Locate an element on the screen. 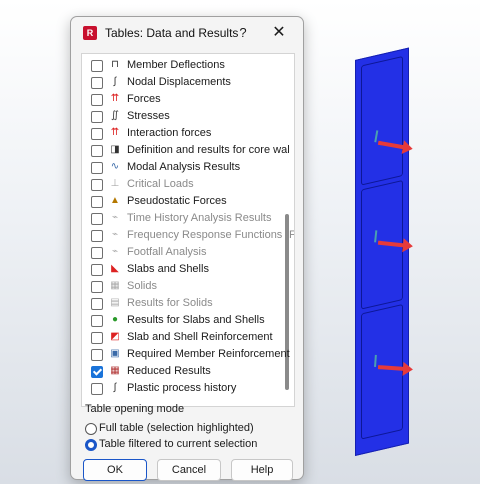  list-item: ▤ Results for Solids is located at coordinates (179, 304).